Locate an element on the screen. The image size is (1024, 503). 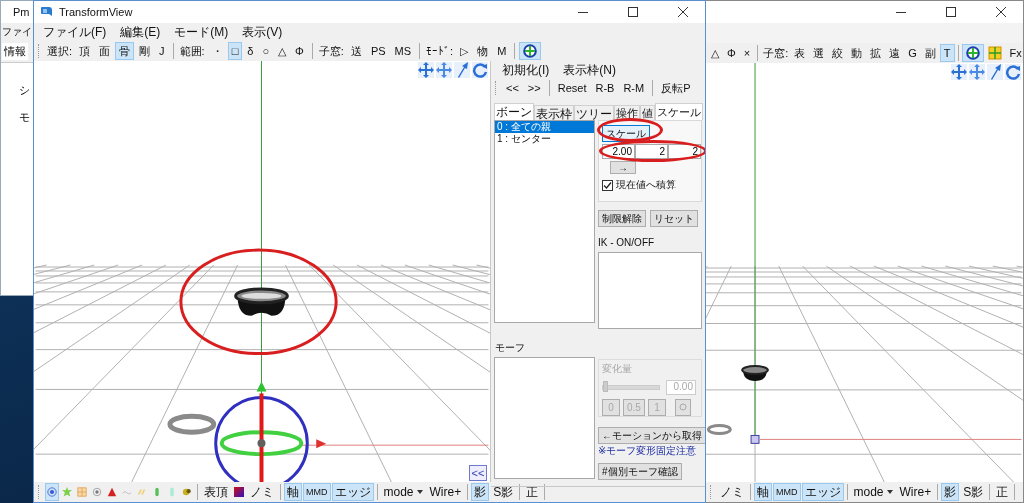
tool-button: 表 is located at coordinates (800, 53).